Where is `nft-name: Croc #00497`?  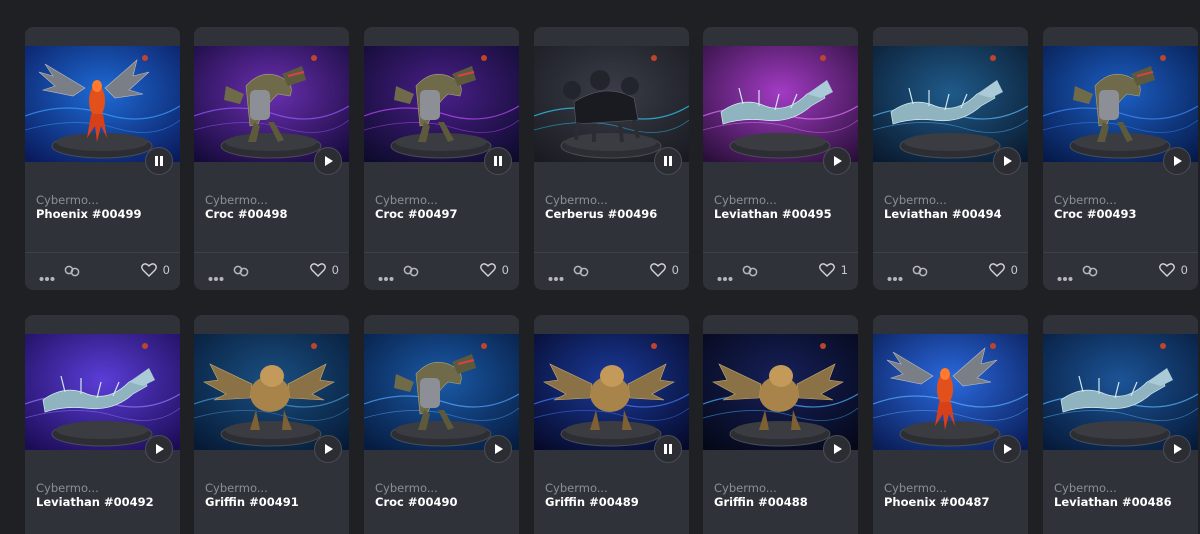
nft-name: Croc #00497 is located at coordinates (440, 214).